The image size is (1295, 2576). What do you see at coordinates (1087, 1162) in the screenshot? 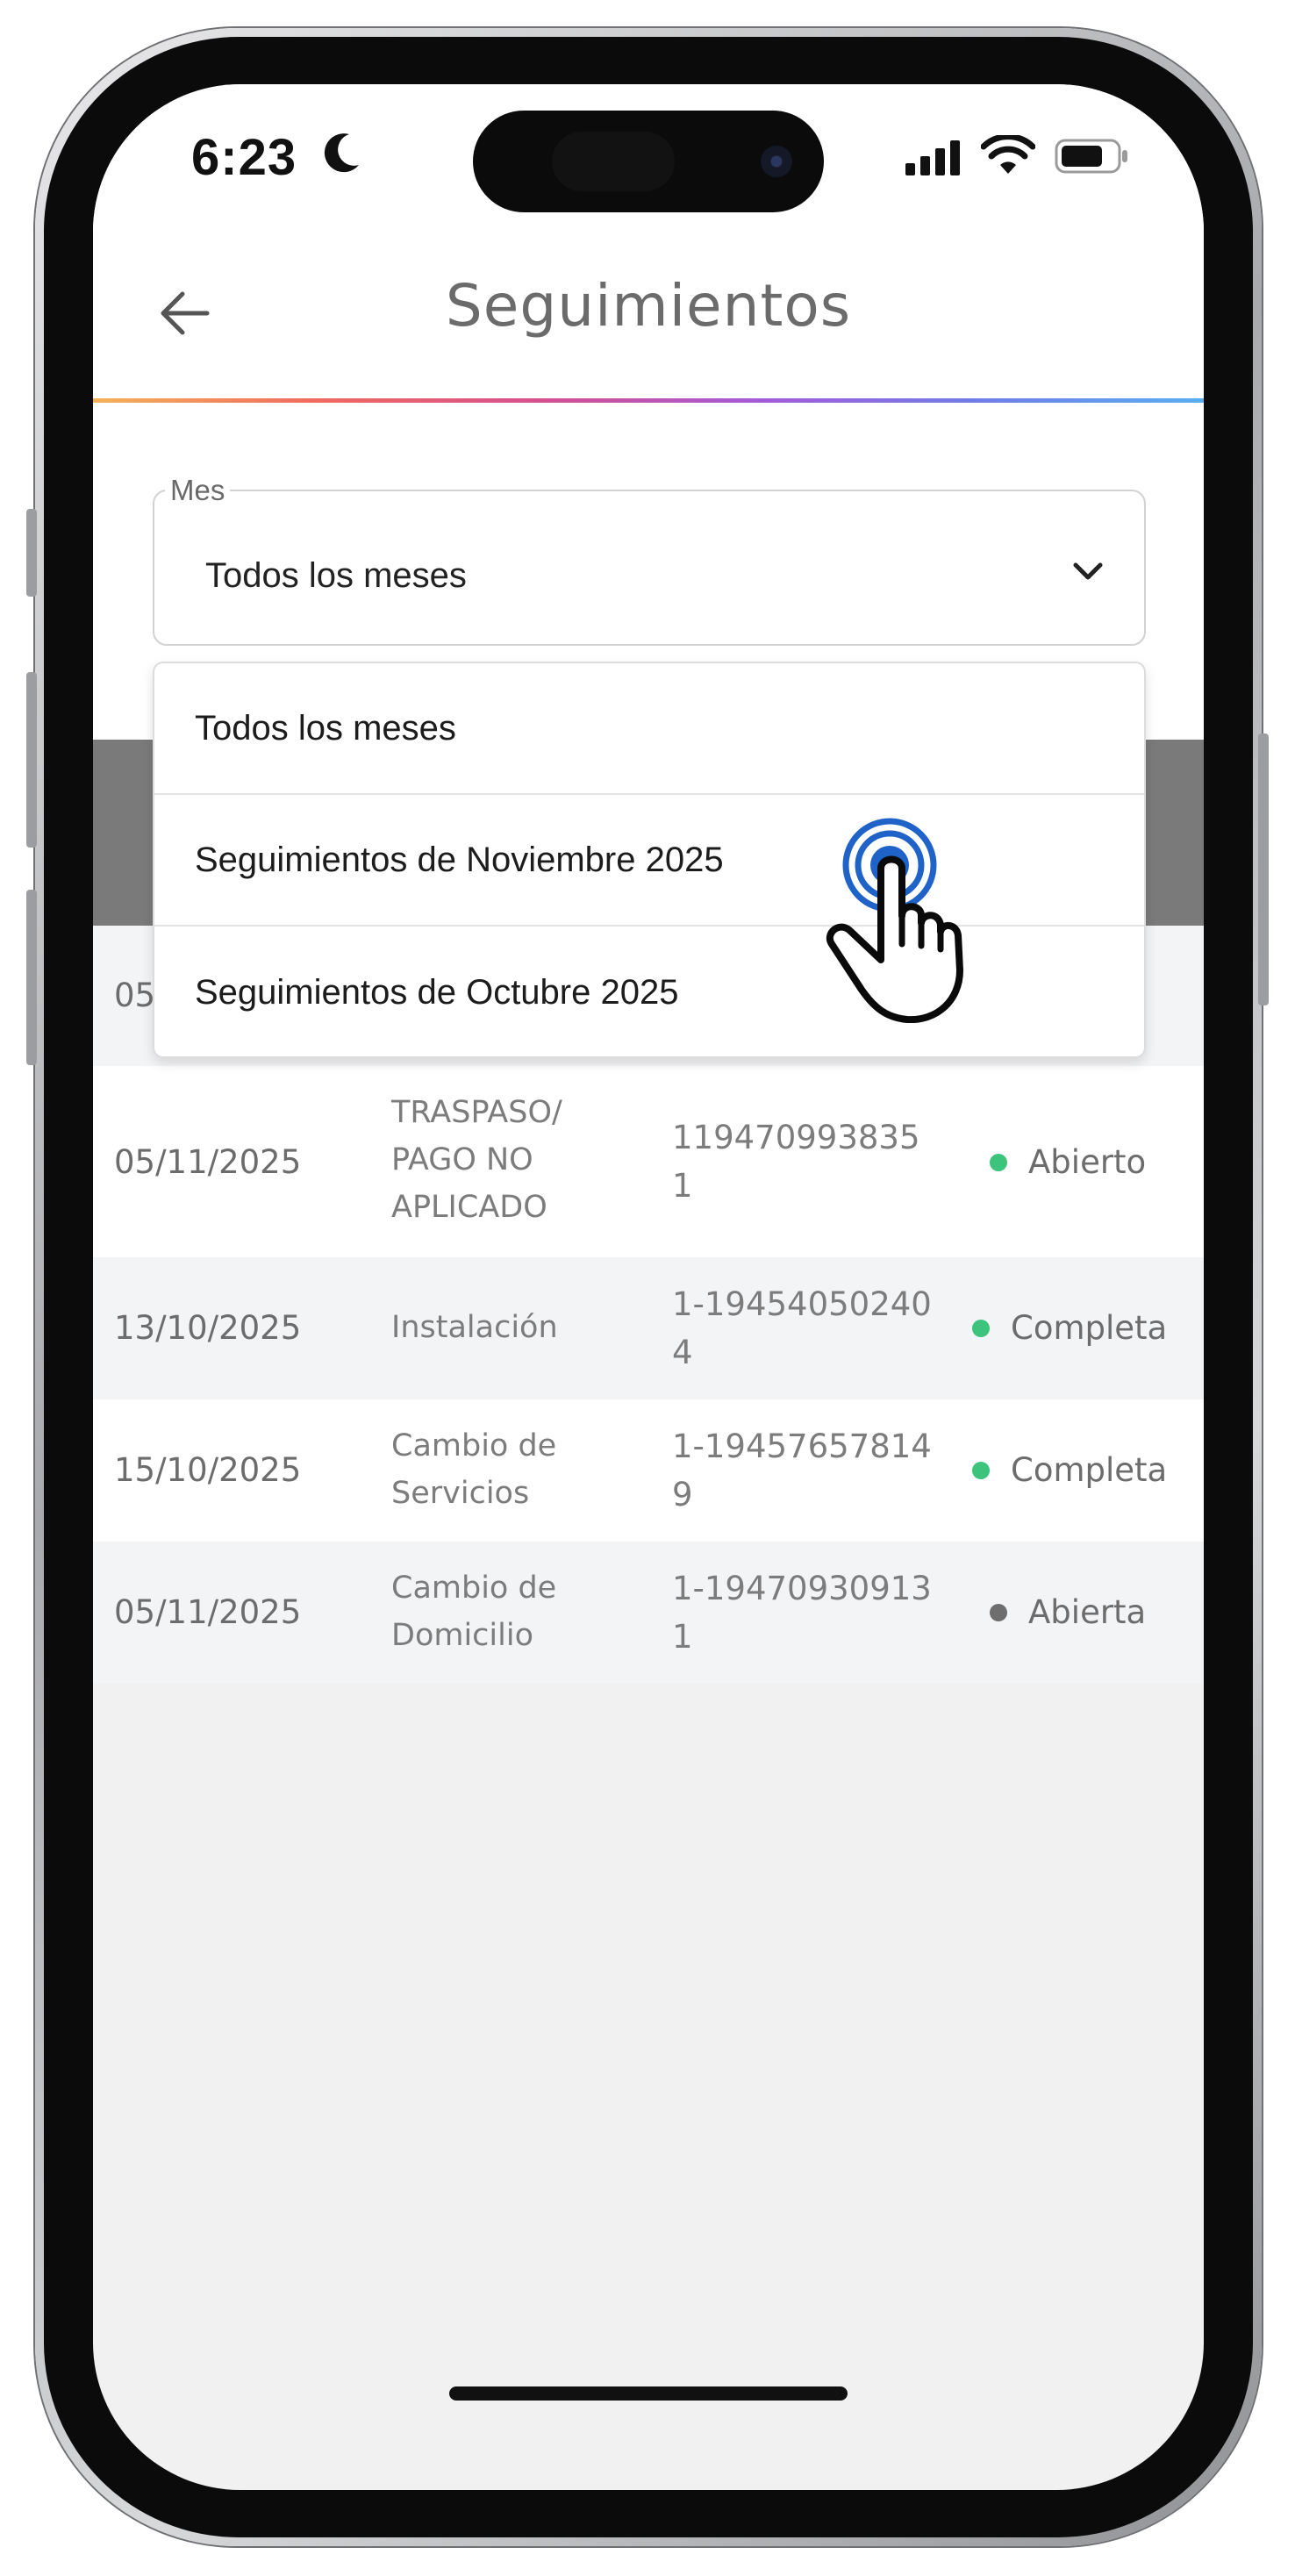
I see `row-status-text: Abierto` at bounding box center [1087, 1162].